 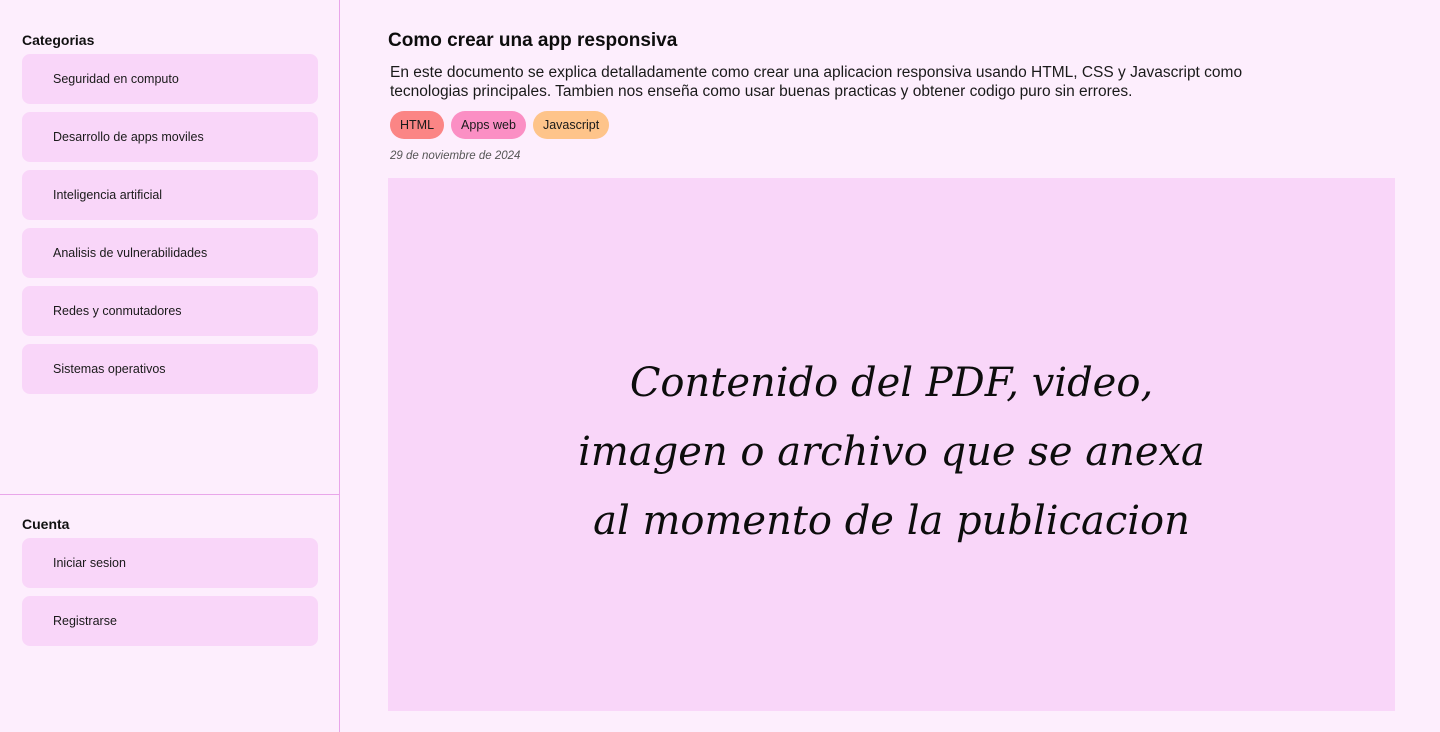 What do you see at coordinates (455, 156) in the screenshot?
I see `publication-date: 29 de noviembre de 2024` at bounding box center [455, 156].